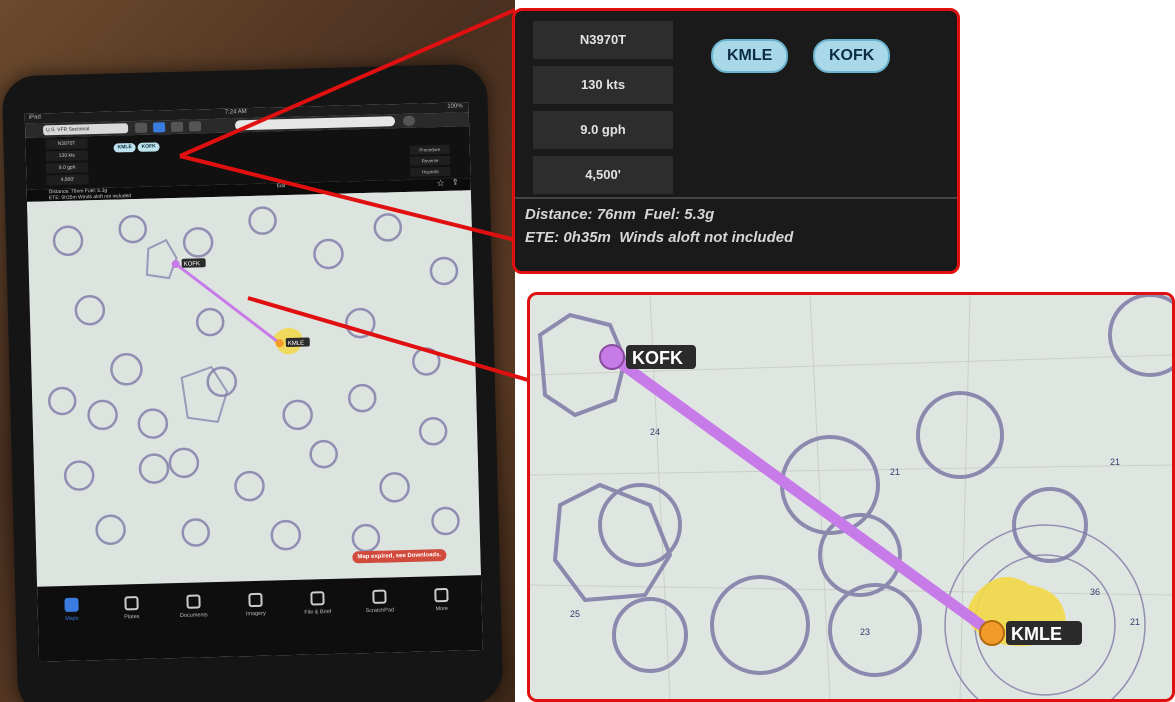 This screenshot has width=1175, height=702. I want to click on waypoint-chip: KMLE, so click(750, 56).